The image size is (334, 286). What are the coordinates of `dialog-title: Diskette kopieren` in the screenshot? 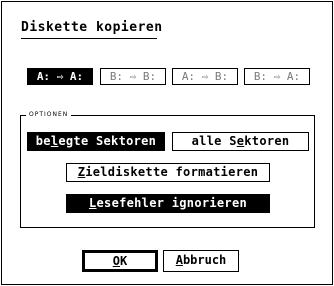 It's located at (92, 27).